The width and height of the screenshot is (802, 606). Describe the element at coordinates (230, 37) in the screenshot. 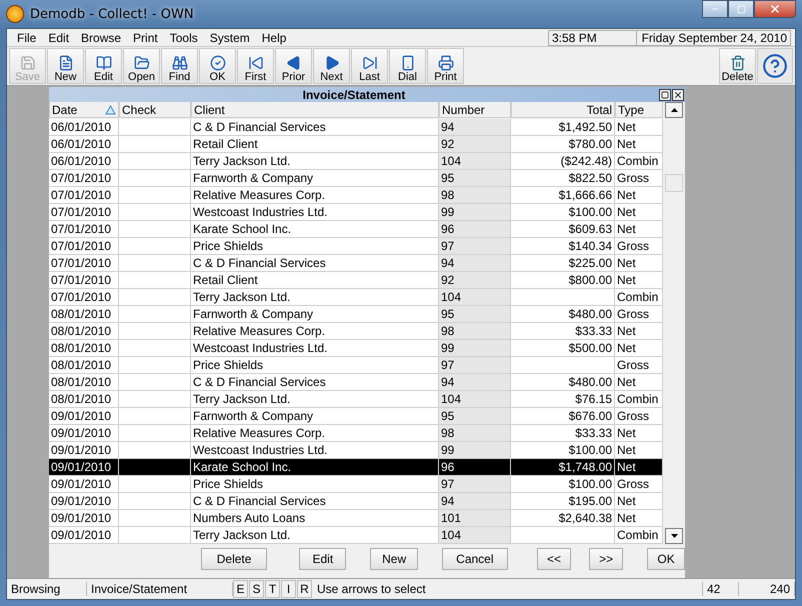

I see `menu-item: System` at that location.